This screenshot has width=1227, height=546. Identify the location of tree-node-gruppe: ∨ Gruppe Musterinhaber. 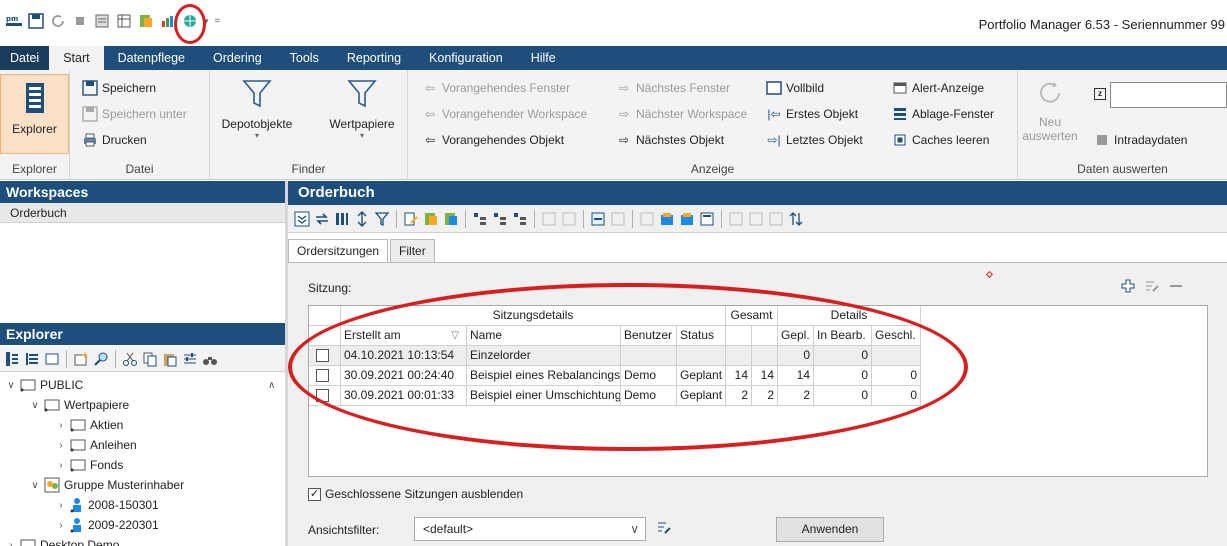
(107, 485).